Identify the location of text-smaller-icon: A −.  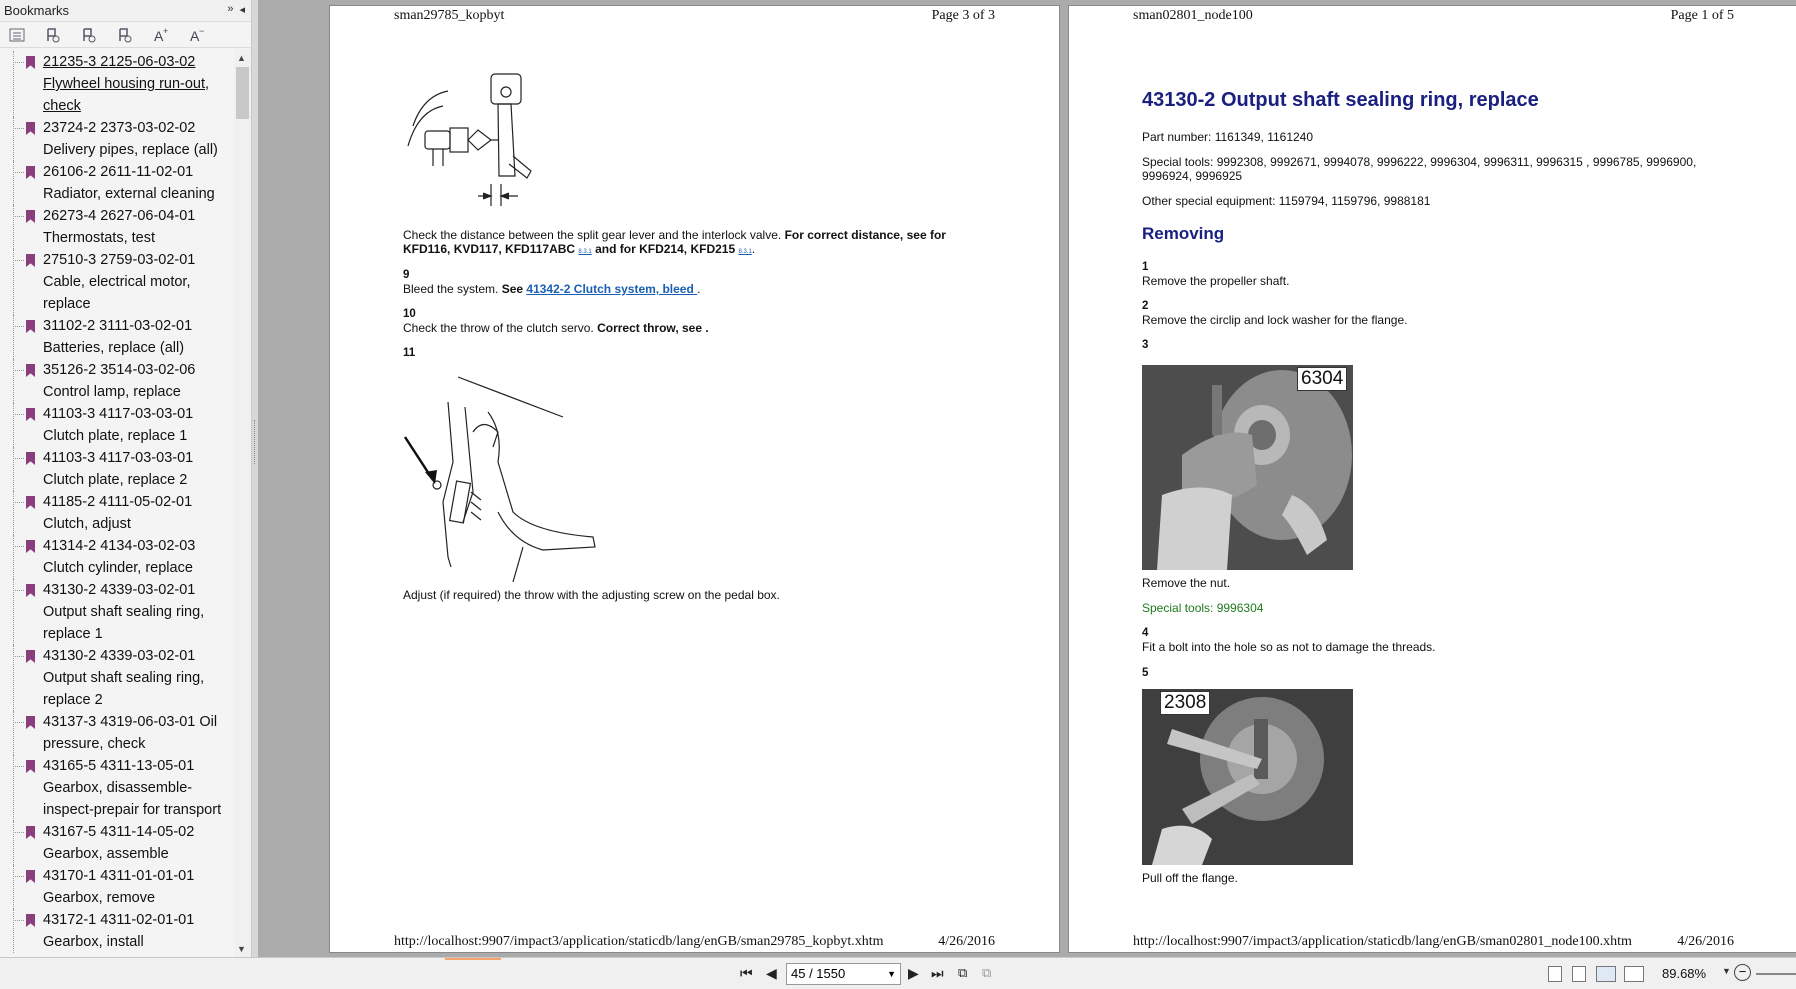
(197, 35).